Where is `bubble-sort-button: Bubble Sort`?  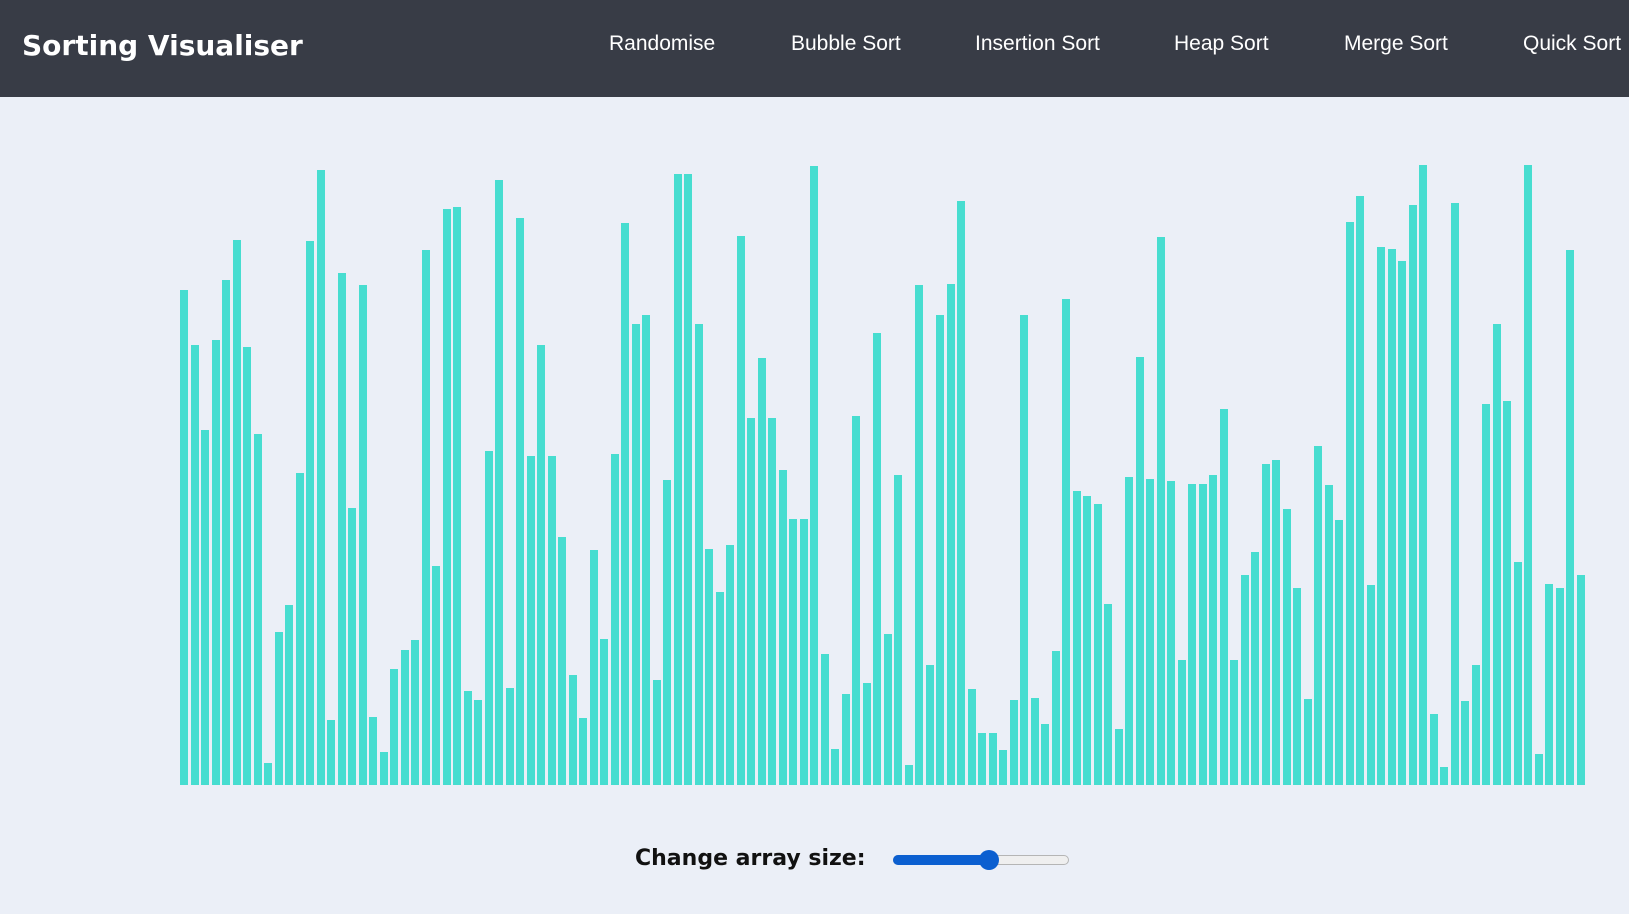
bubble-sort-button: Bubble Sort is located at coordinates (846, 44).